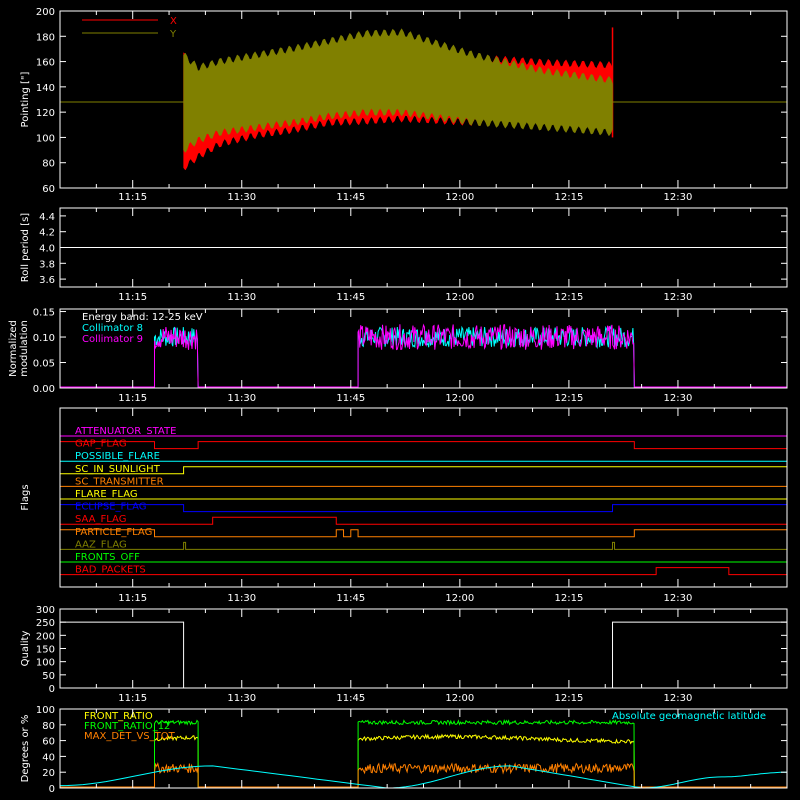 This screenshot has width=800, height=800. Describe the element at coordinates (44, 338) in the screenshot. I see `modulation-ytick-label: 0.10` at that location.